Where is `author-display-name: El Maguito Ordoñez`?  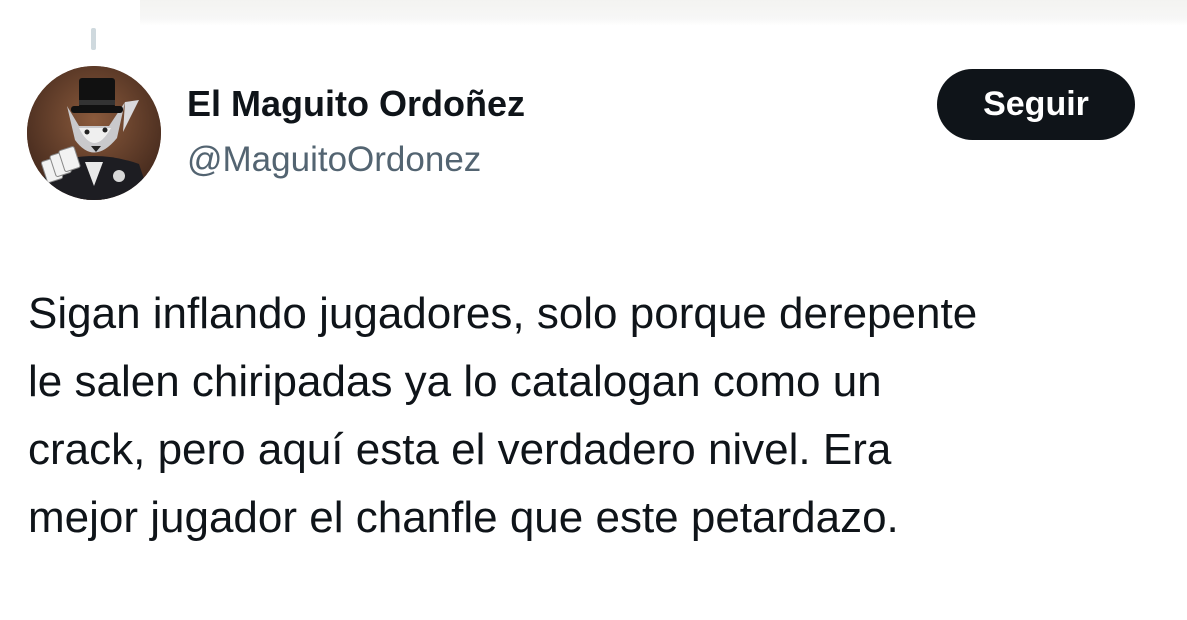 author-display-name: El Maguito Ordoñez is located at coordinates (356, 104).